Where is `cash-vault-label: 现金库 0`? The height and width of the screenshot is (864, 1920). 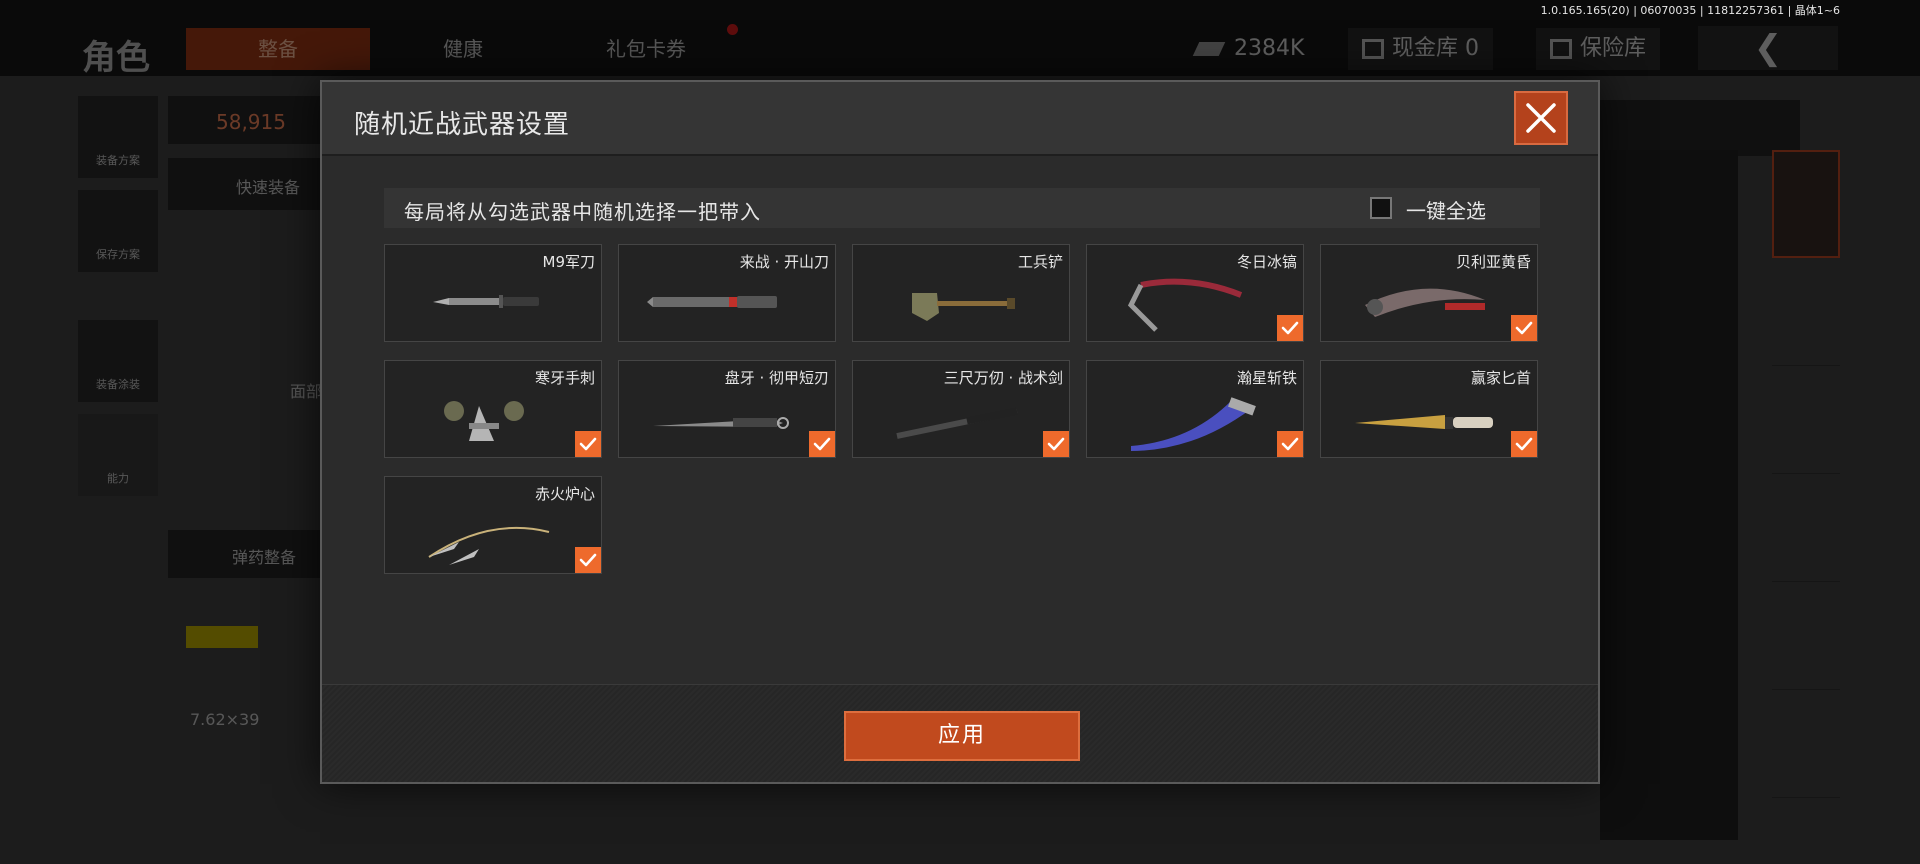
cash-vault-label: 现金库 0 is located at coordinates (1435, 48).